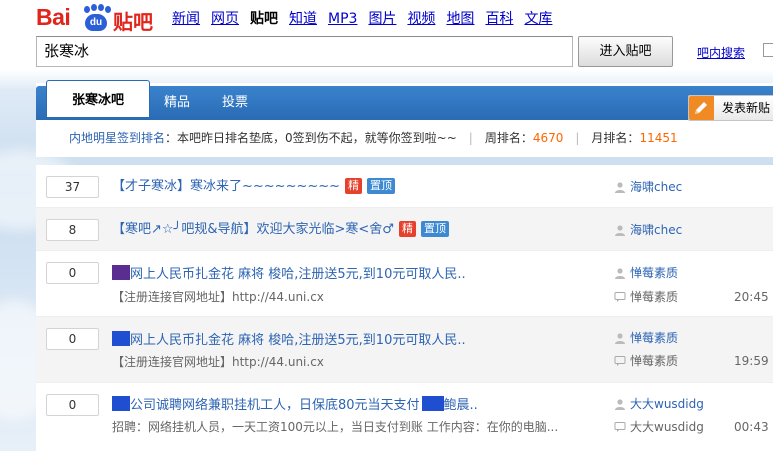  I want to click on last-reply-time: 20:45, so click(751, 297).